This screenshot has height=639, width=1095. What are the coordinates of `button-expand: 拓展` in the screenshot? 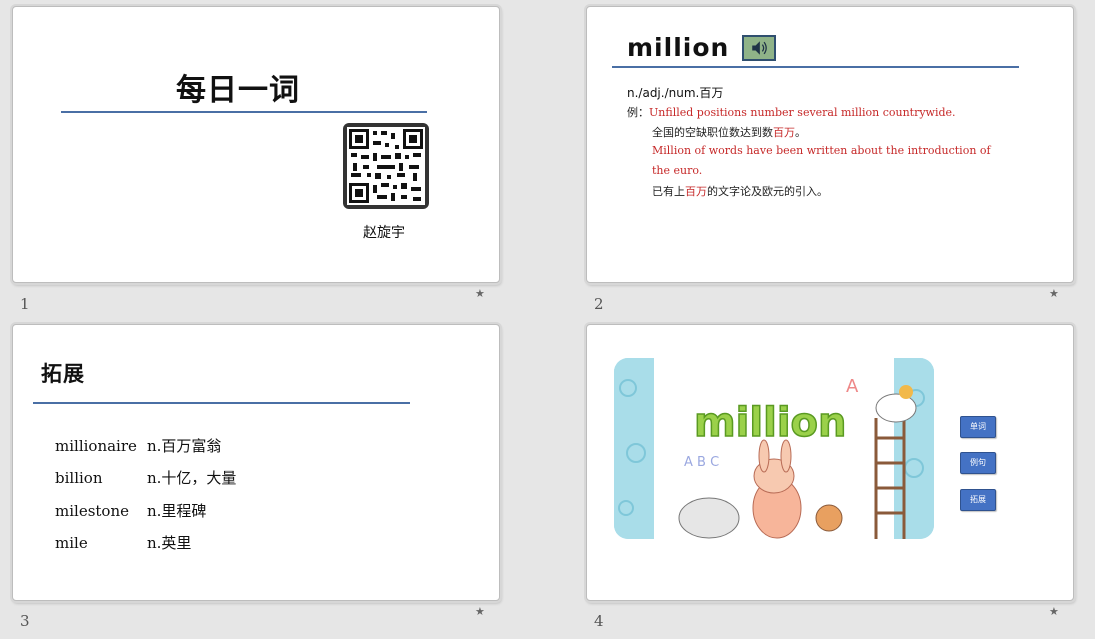 It's located at (978, 500).